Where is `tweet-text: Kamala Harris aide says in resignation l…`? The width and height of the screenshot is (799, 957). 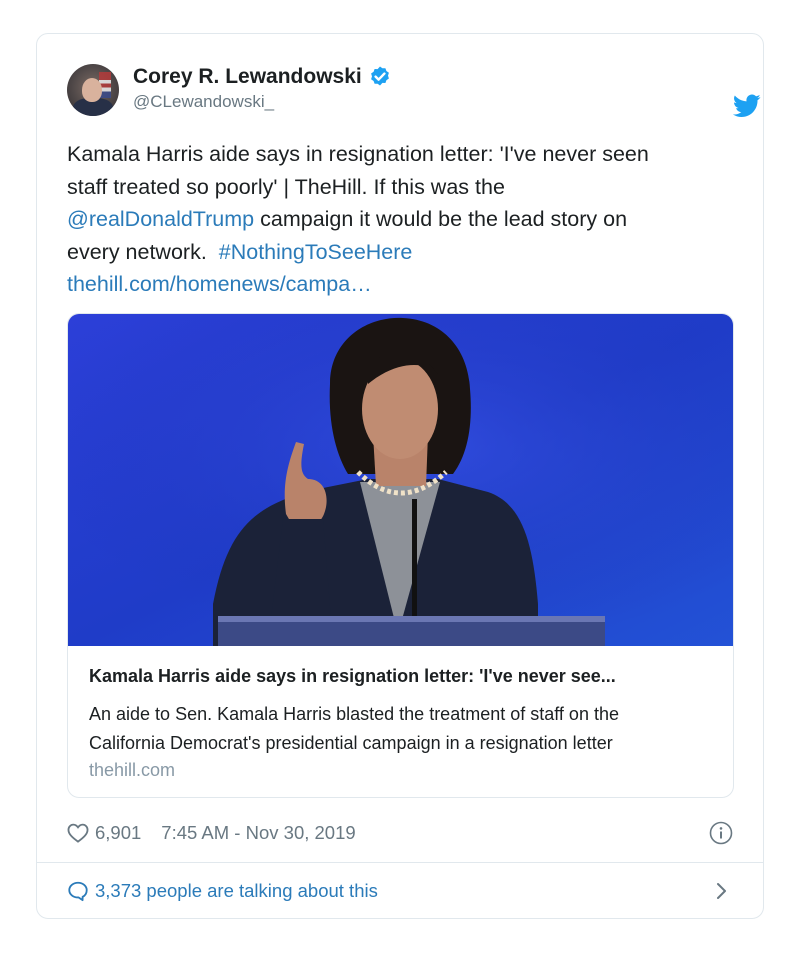 tweet-text: Kamala Harris aide says in resignation l… is located at coordinates (401, 219).